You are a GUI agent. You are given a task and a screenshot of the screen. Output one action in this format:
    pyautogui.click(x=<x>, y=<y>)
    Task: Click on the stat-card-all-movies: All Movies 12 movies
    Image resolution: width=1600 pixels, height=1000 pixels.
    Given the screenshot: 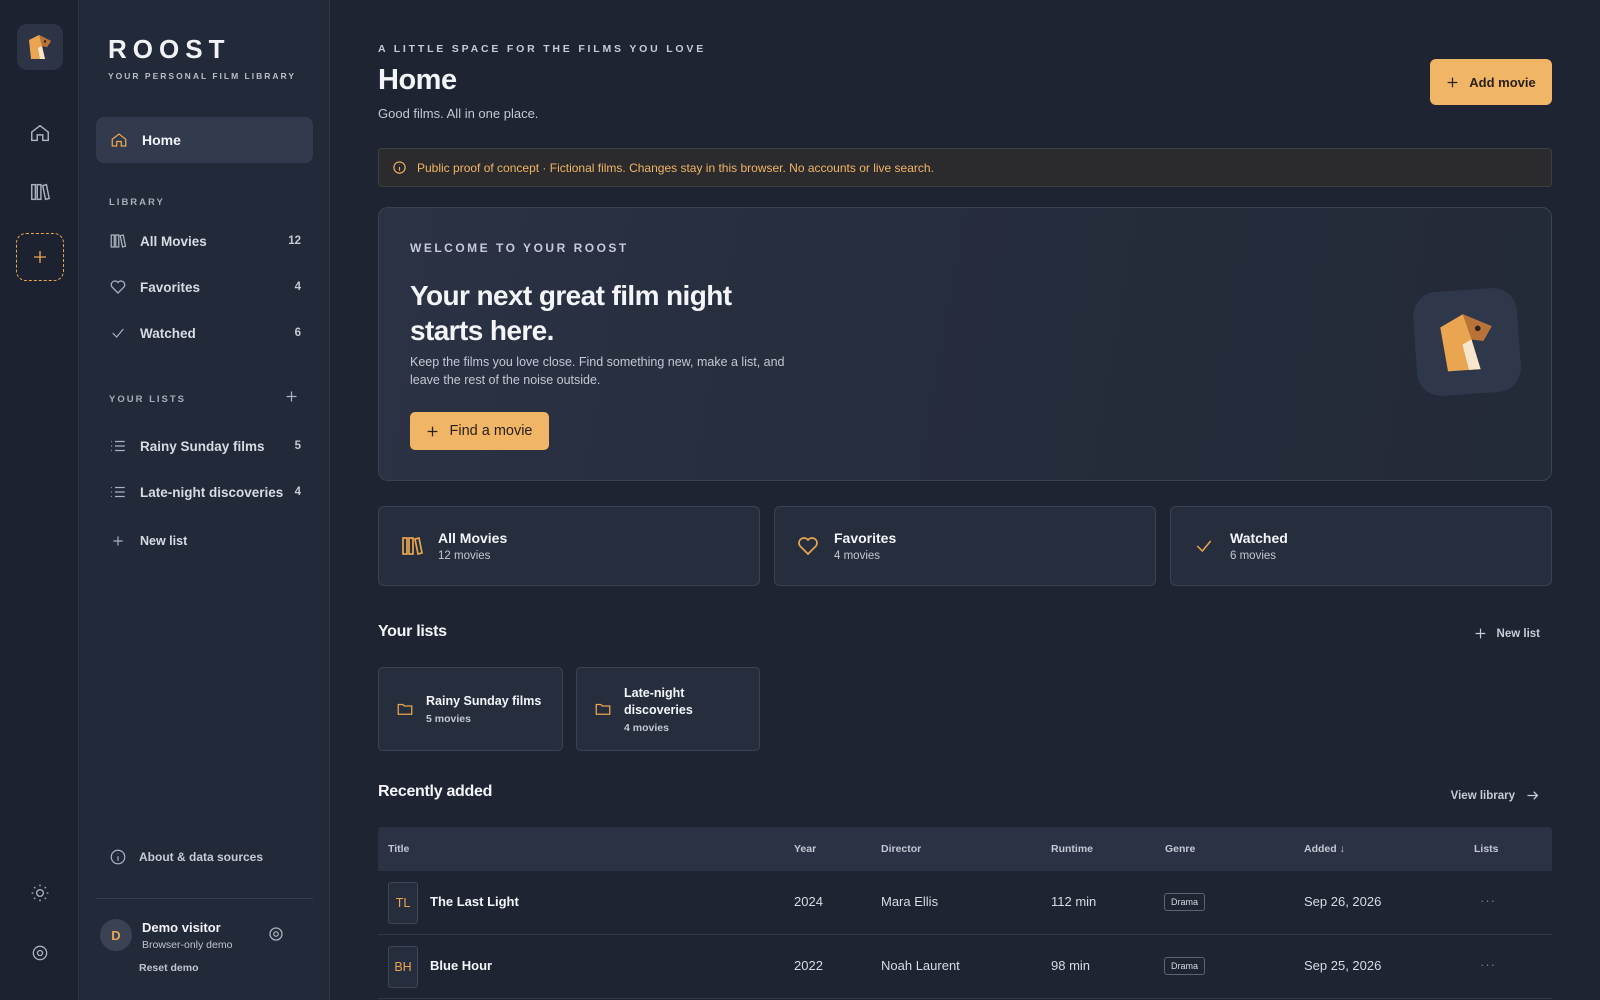 What is the action you would take?
    pyautogui.click(x=569, y=546)
    